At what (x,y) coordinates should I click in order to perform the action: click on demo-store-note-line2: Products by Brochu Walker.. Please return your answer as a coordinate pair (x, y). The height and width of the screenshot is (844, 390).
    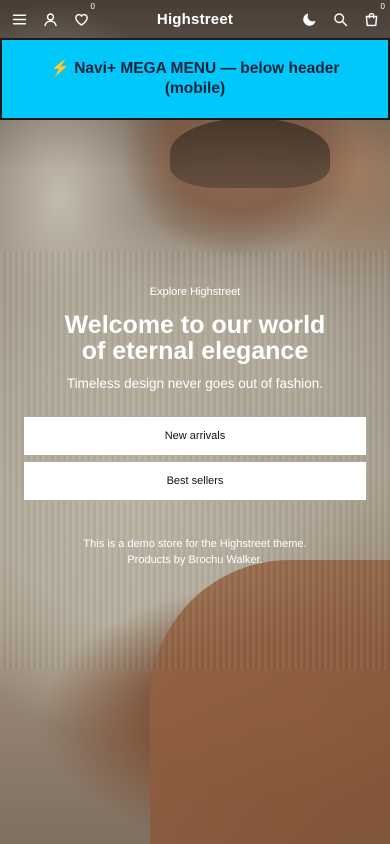
    Looking at the image, I should click on (195, 560).